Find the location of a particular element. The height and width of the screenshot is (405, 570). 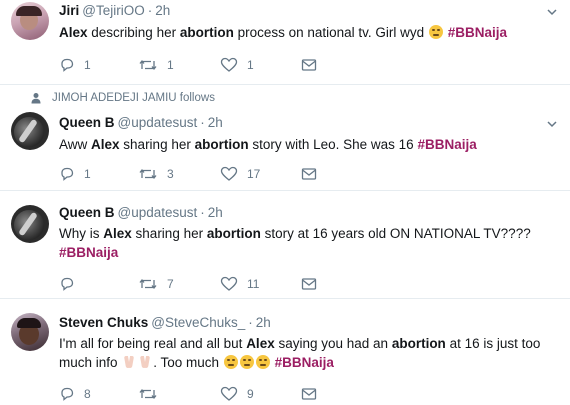

retweet-count: 1 is located at coordinates (170, 65).